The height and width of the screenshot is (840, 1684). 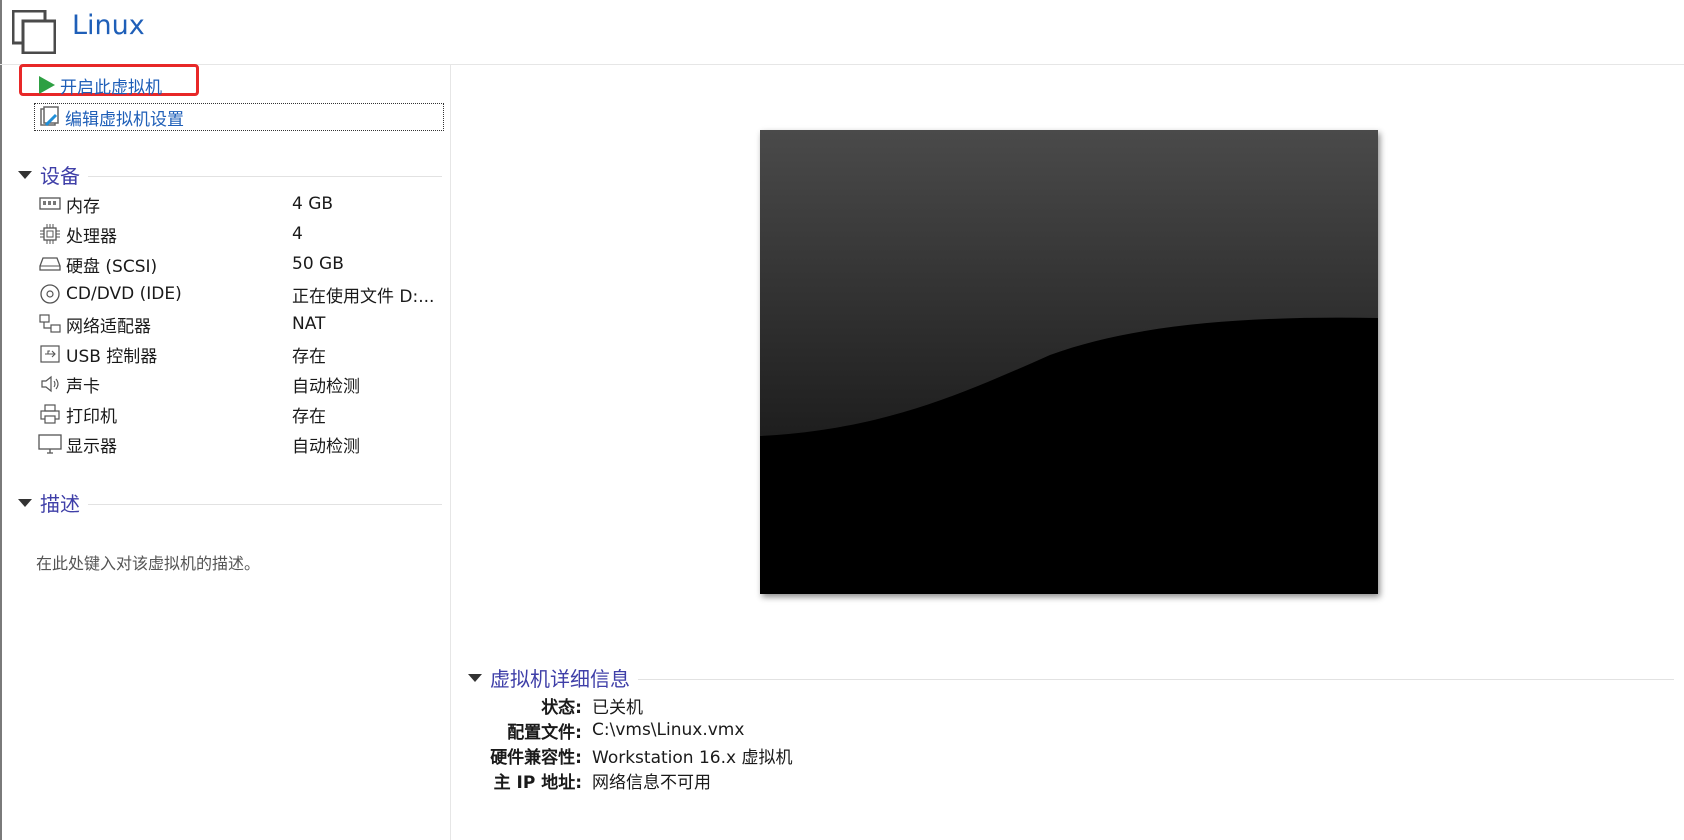 I want to click on device-name: 打印机, so click(x=91, y=416).